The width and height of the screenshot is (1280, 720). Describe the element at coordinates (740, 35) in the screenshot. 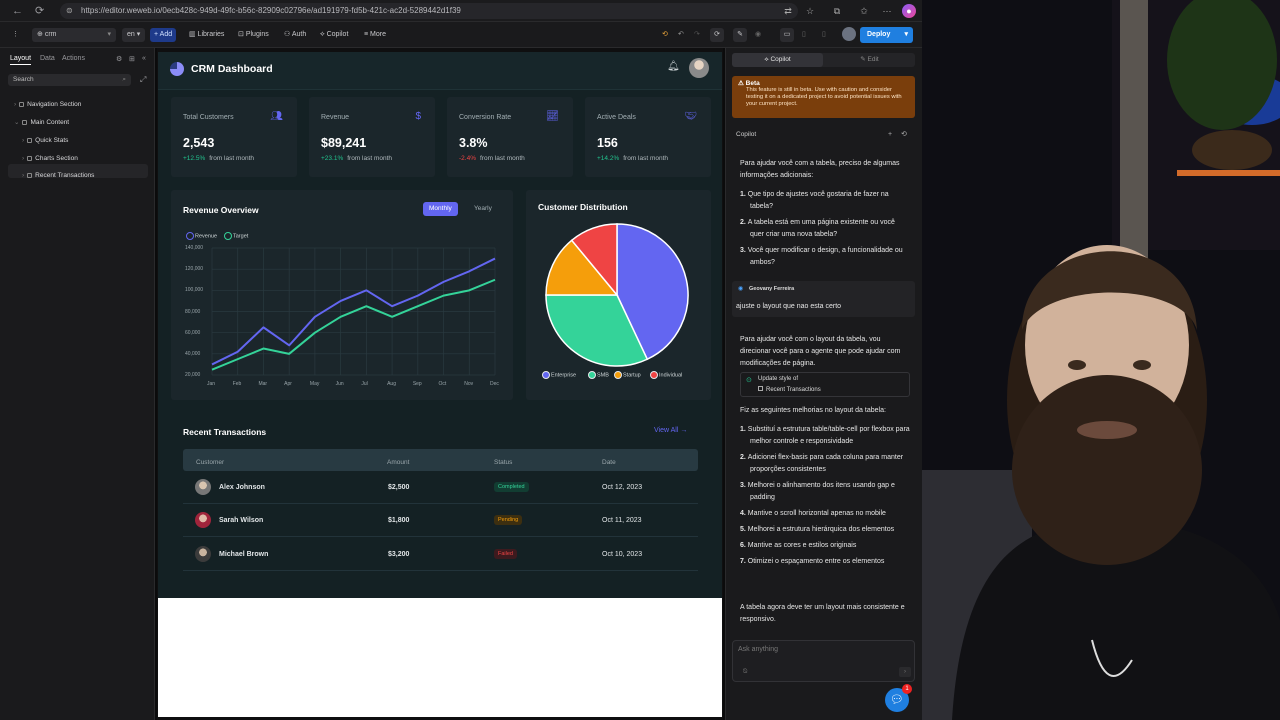

I see `edit-mode-icon: ✎` at that location.